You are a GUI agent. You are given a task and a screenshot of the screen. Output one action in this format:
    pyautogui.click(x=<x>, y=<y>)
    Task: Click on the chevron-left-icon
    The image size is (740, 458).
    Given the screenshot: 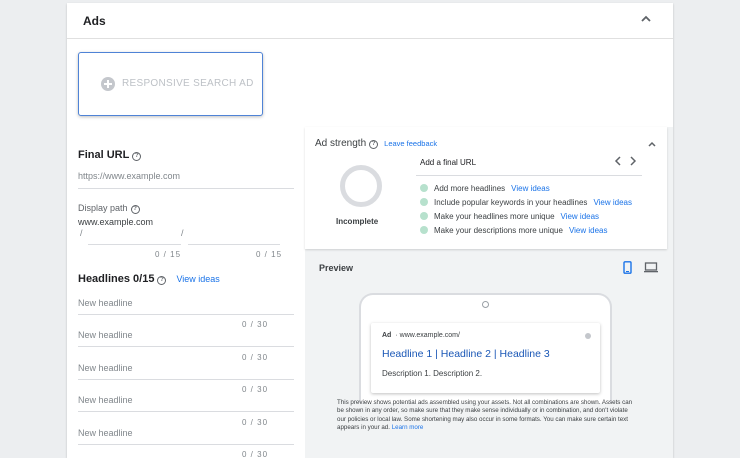 What is the action you would take?
    pyautogui.click(x=618, y=161)
    